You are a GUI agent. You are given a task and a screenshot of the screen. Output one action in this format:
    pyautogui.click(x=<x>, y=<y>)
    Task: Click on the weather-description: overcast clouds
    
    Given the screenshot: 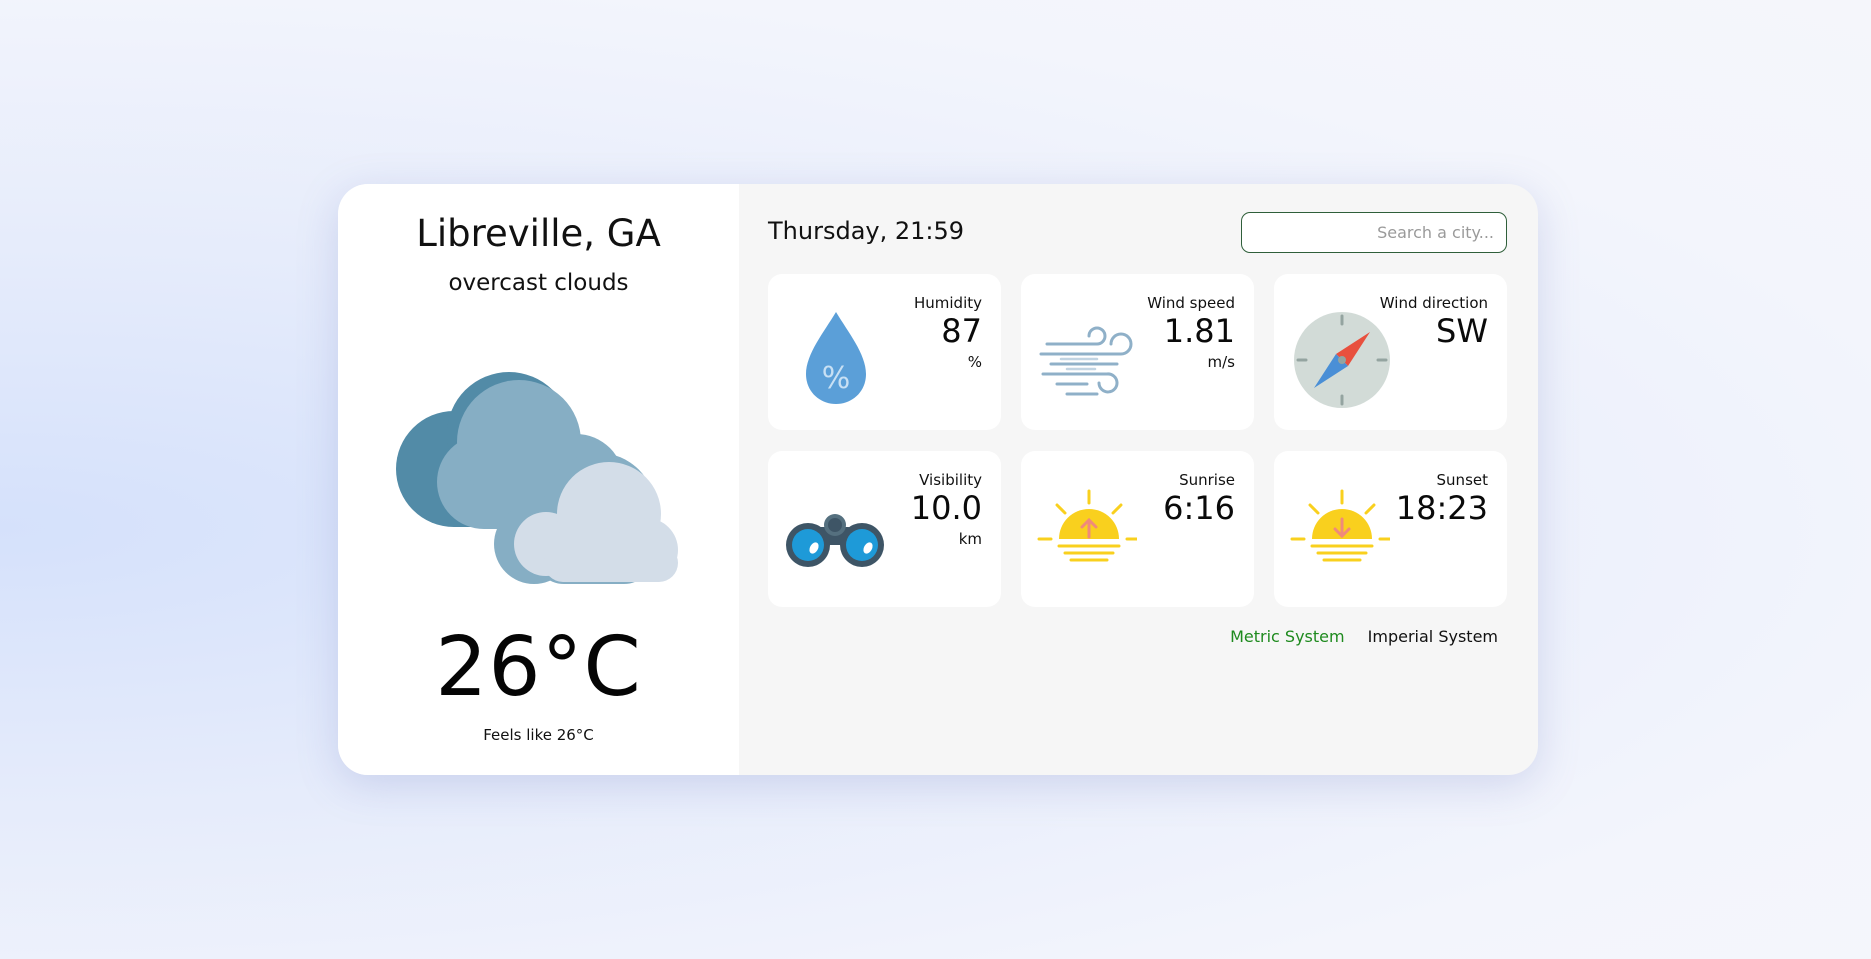 What is the action you would take?
    pyautogui.click(x=538, y=283)
    